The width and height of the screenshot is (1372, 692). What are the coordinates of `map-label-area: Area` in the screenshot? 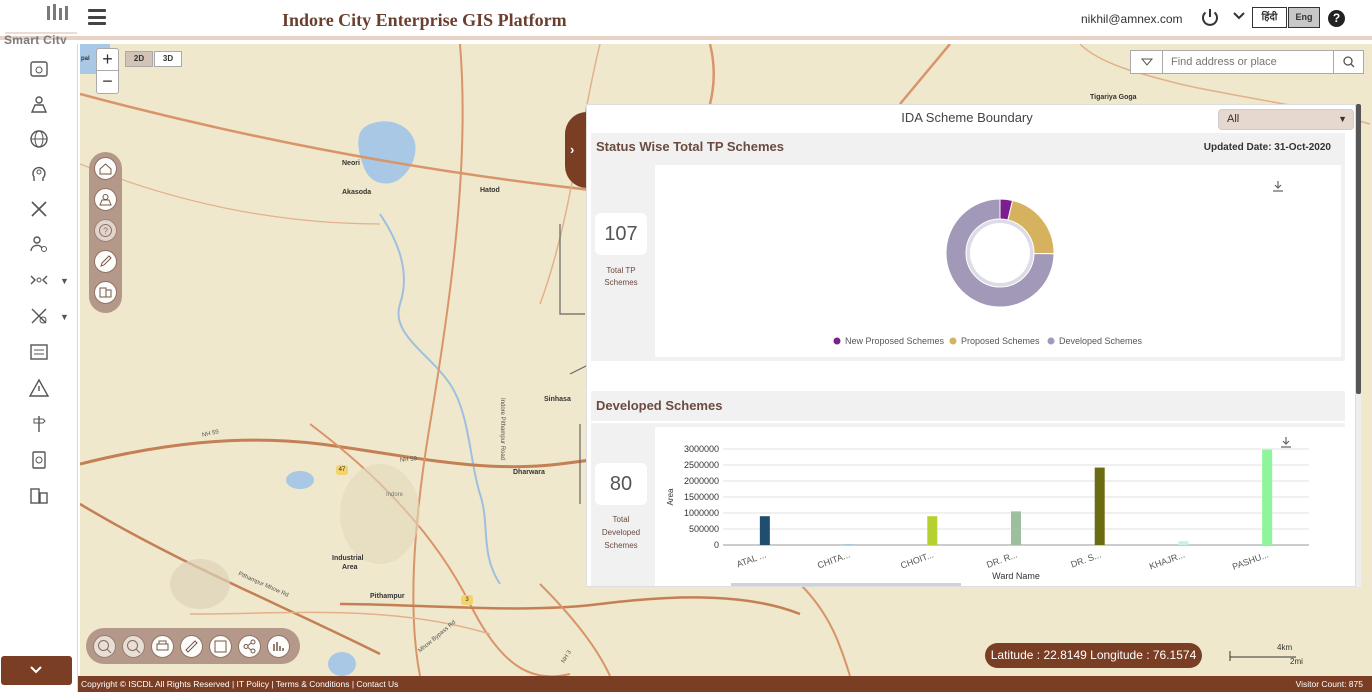 It's located at (350, 567).